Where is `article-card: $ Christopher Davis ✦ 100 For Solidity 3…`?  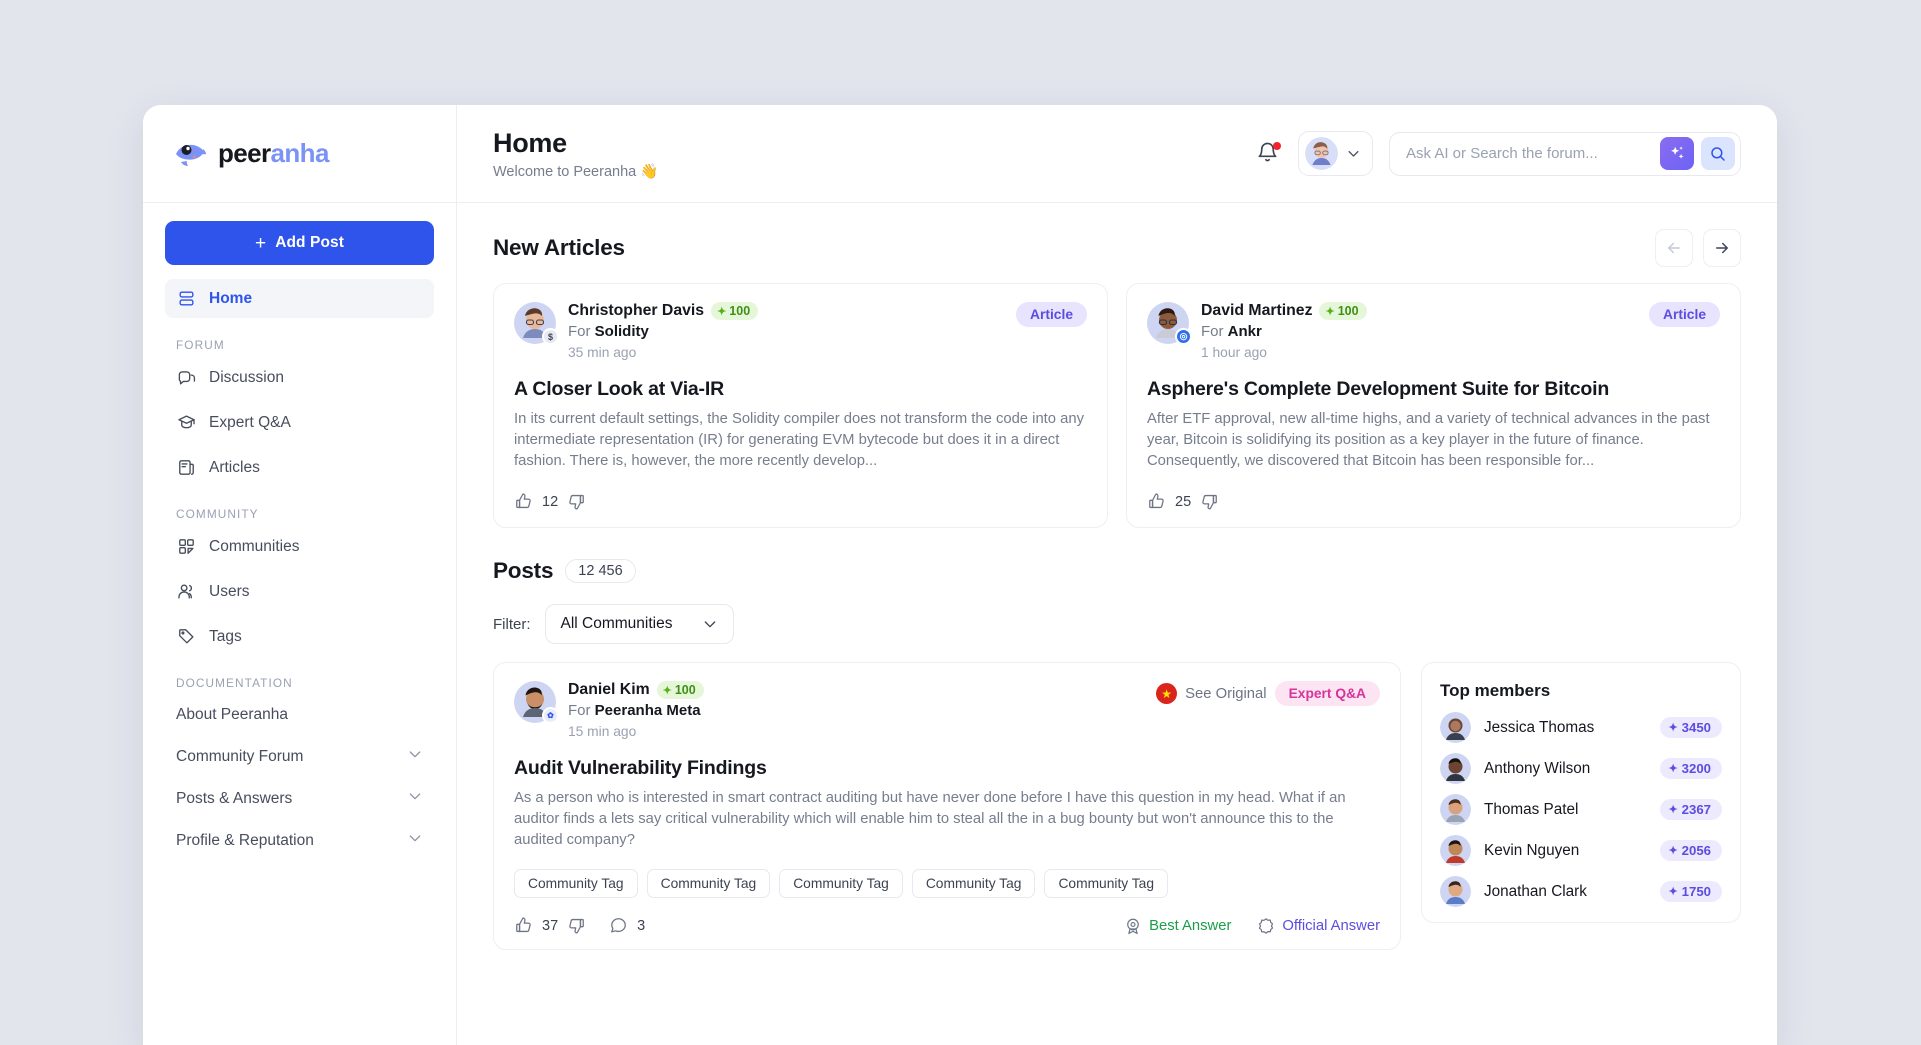 article-card: $ Christopher Davis ✦ 100 For Solidity 3… is located at coordinates (800, 405).